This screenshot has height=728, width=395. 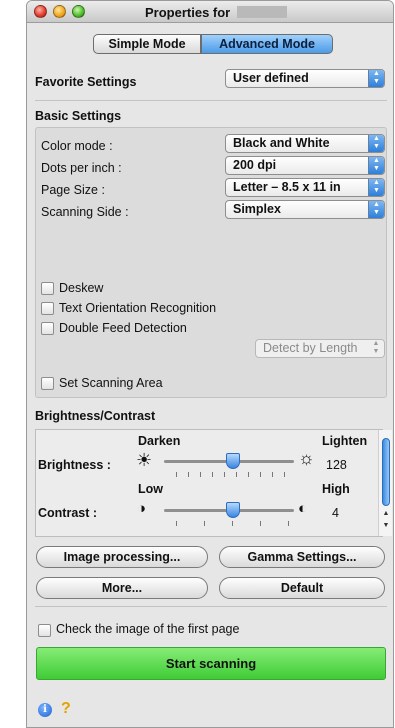 I want to click on check-first-page-checkbox, so click(x=44, y=630).